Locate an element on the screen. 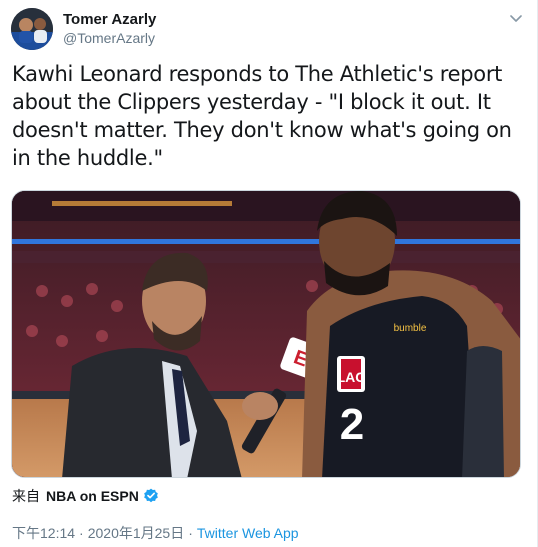 Image resolution: width=538 pixels, height=547 pixels. avatar-image is located at coordinates (32, 29).